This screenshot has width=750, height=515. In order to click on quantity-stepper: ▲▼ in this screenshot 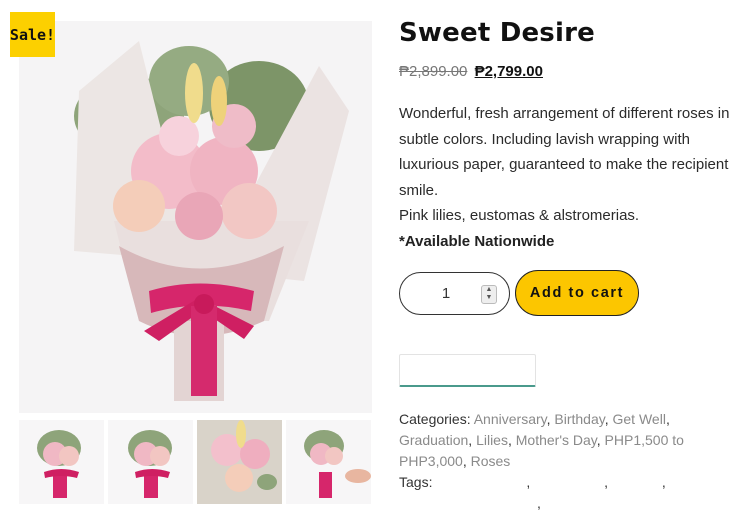, I will do `click(454, 293)`.